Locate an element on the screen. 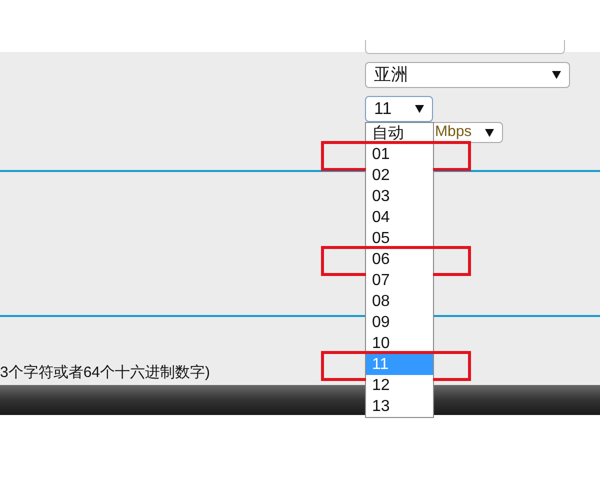 The height and width of the screenshot is (480, 600). select-field is located at coordinates (465, 47).